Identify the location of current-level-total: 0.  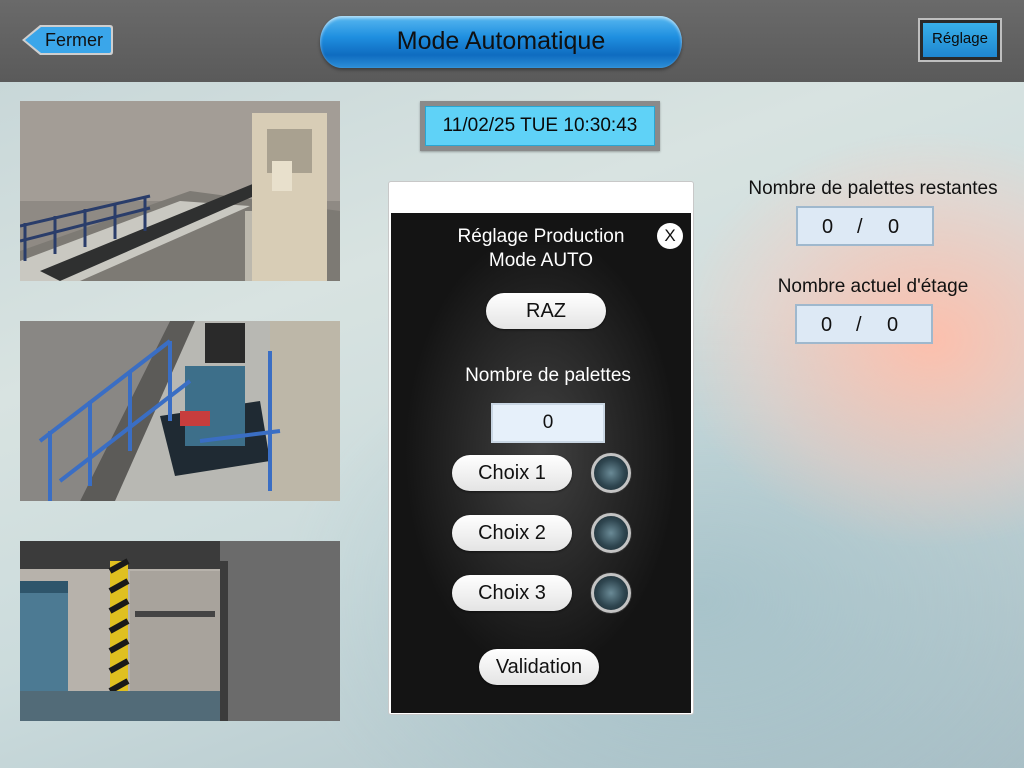
(893, 325).